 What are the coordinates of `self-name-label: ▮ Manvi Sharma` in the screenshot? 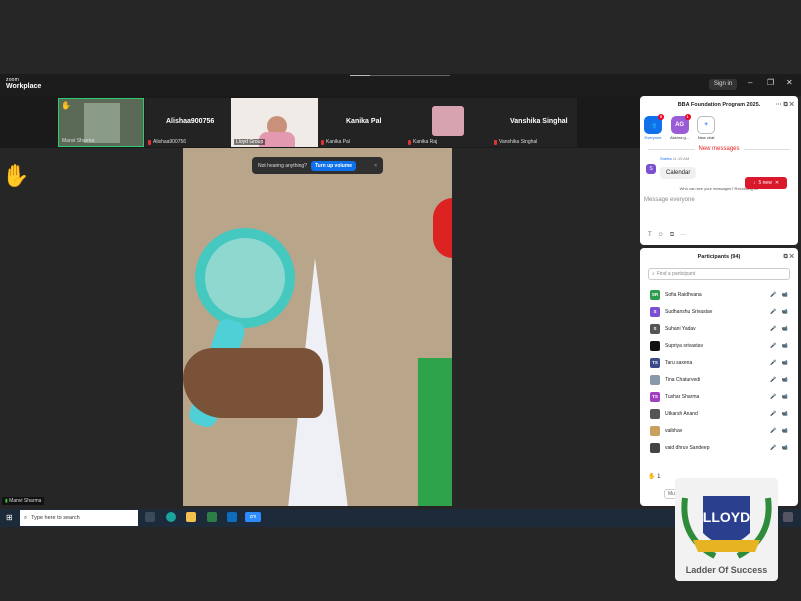 It's located at (23, 501).